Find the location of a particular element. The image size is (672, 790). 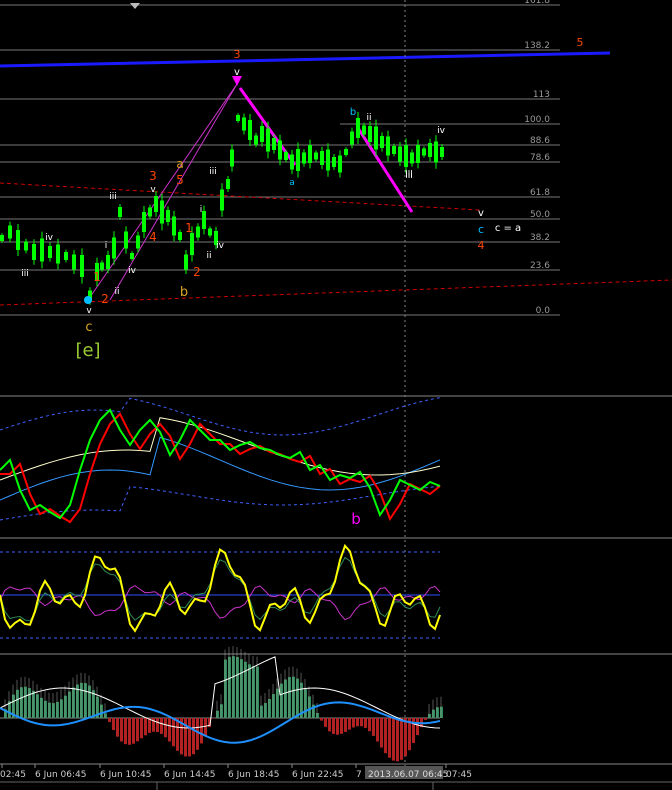

wave-label-22: i is located at coordinates (106, 246).